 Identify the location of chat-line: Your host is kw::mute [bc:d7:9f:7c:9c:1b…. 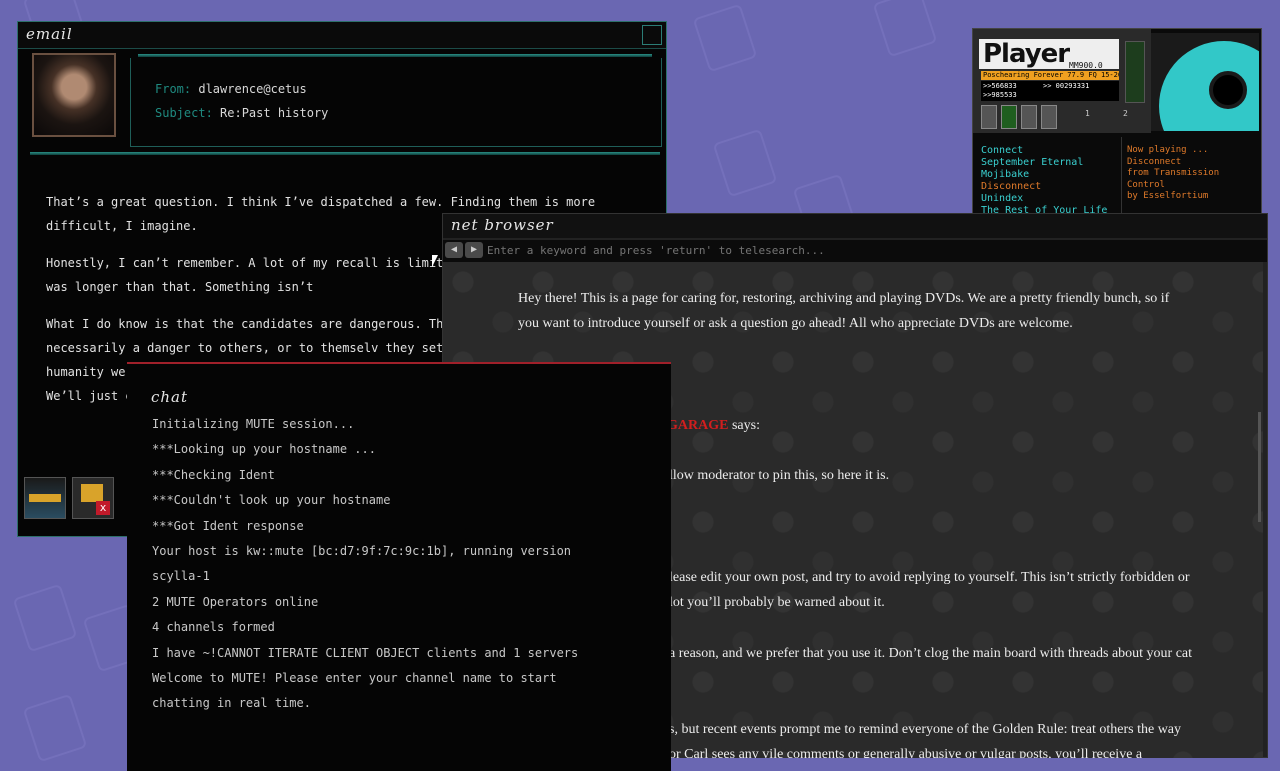
(362, 551).